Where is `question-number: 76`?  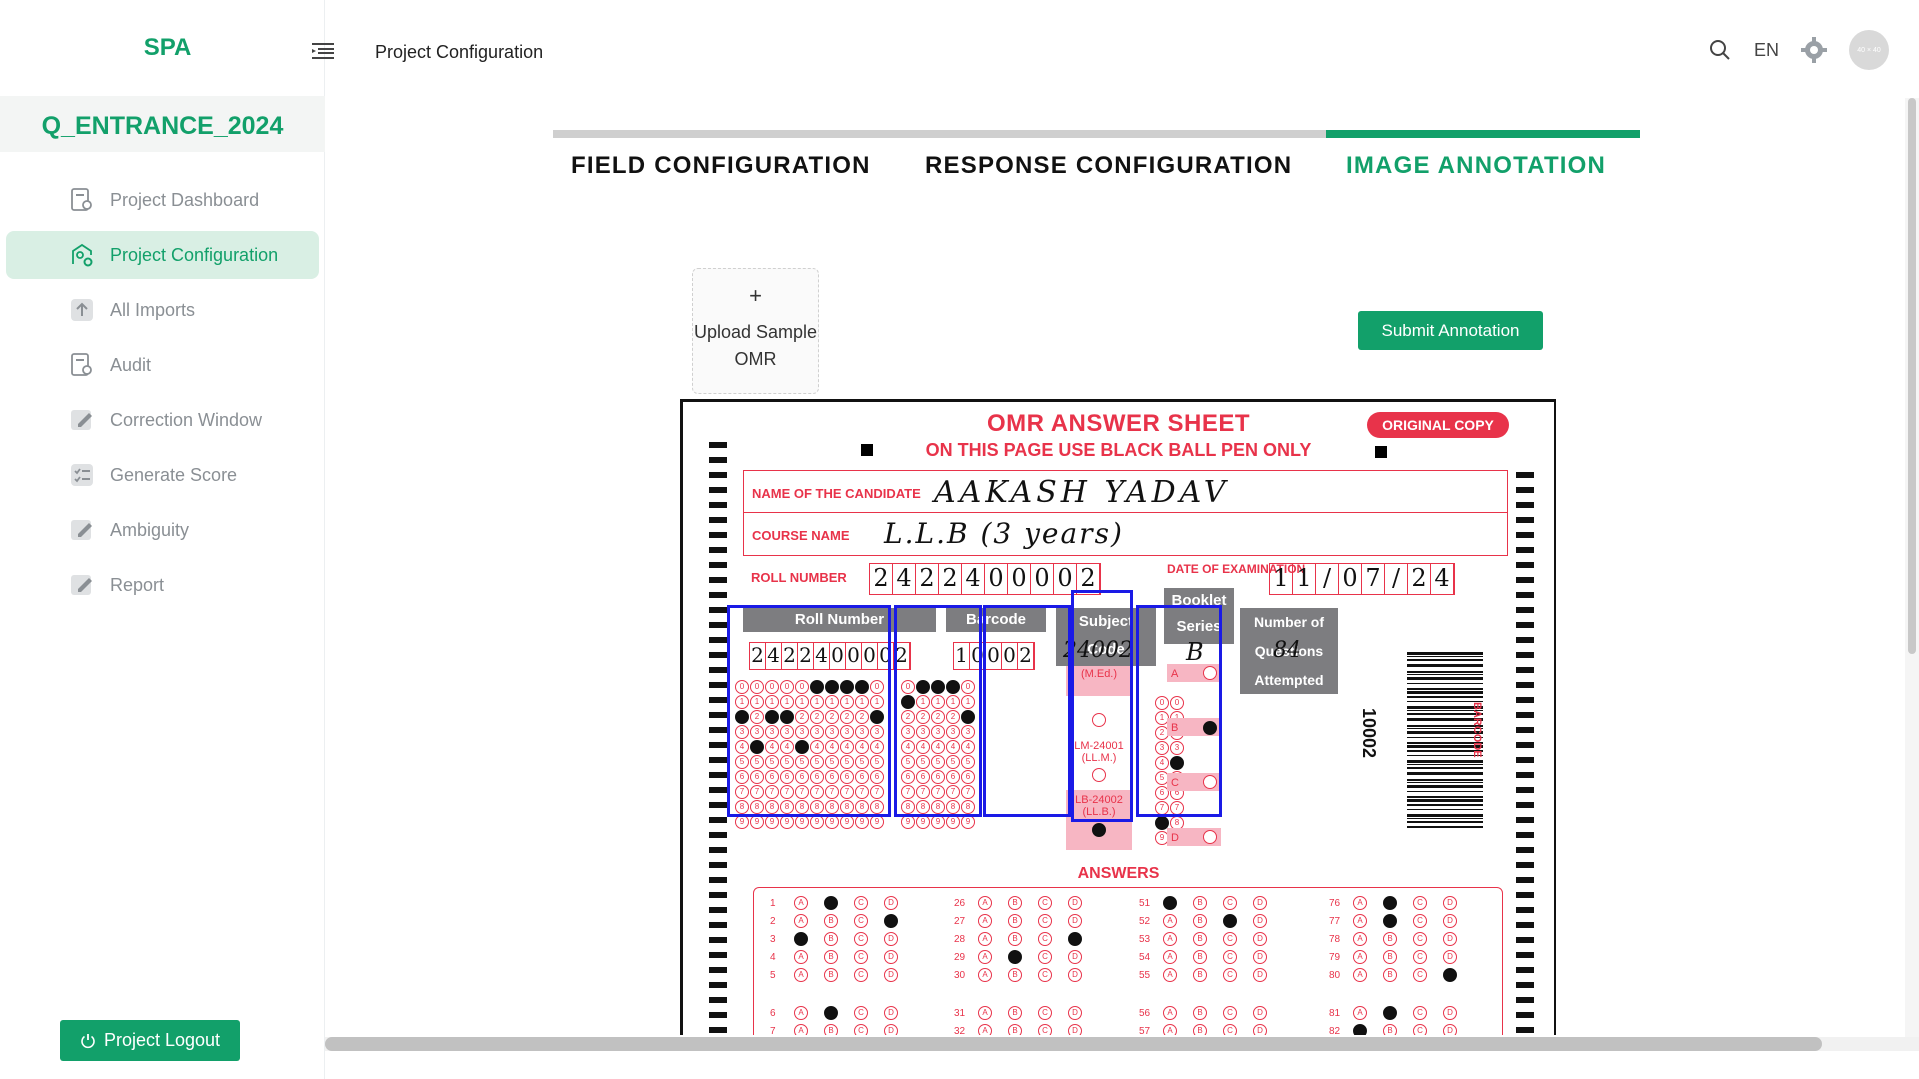 question-number: 76 is located at coordinates (1335, 903).